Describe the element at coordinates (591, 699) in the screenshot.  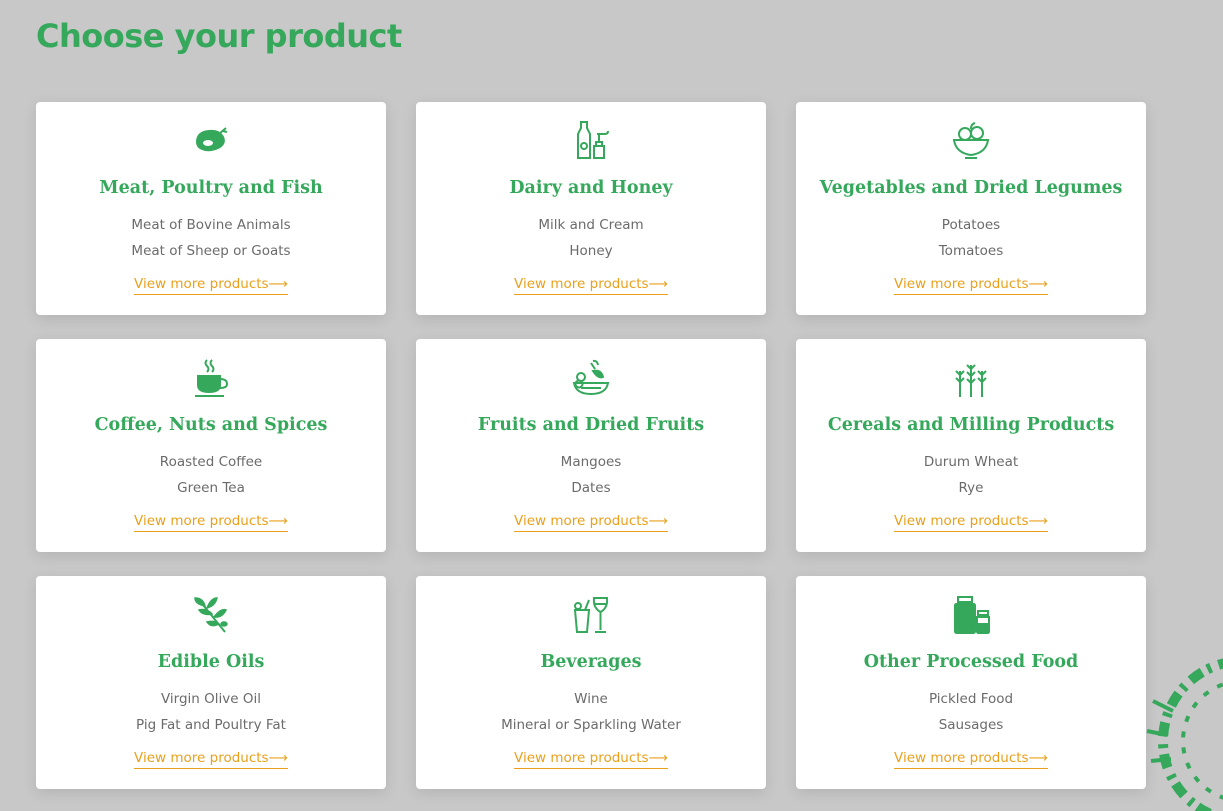
I see `category-item: Wine` at that location.